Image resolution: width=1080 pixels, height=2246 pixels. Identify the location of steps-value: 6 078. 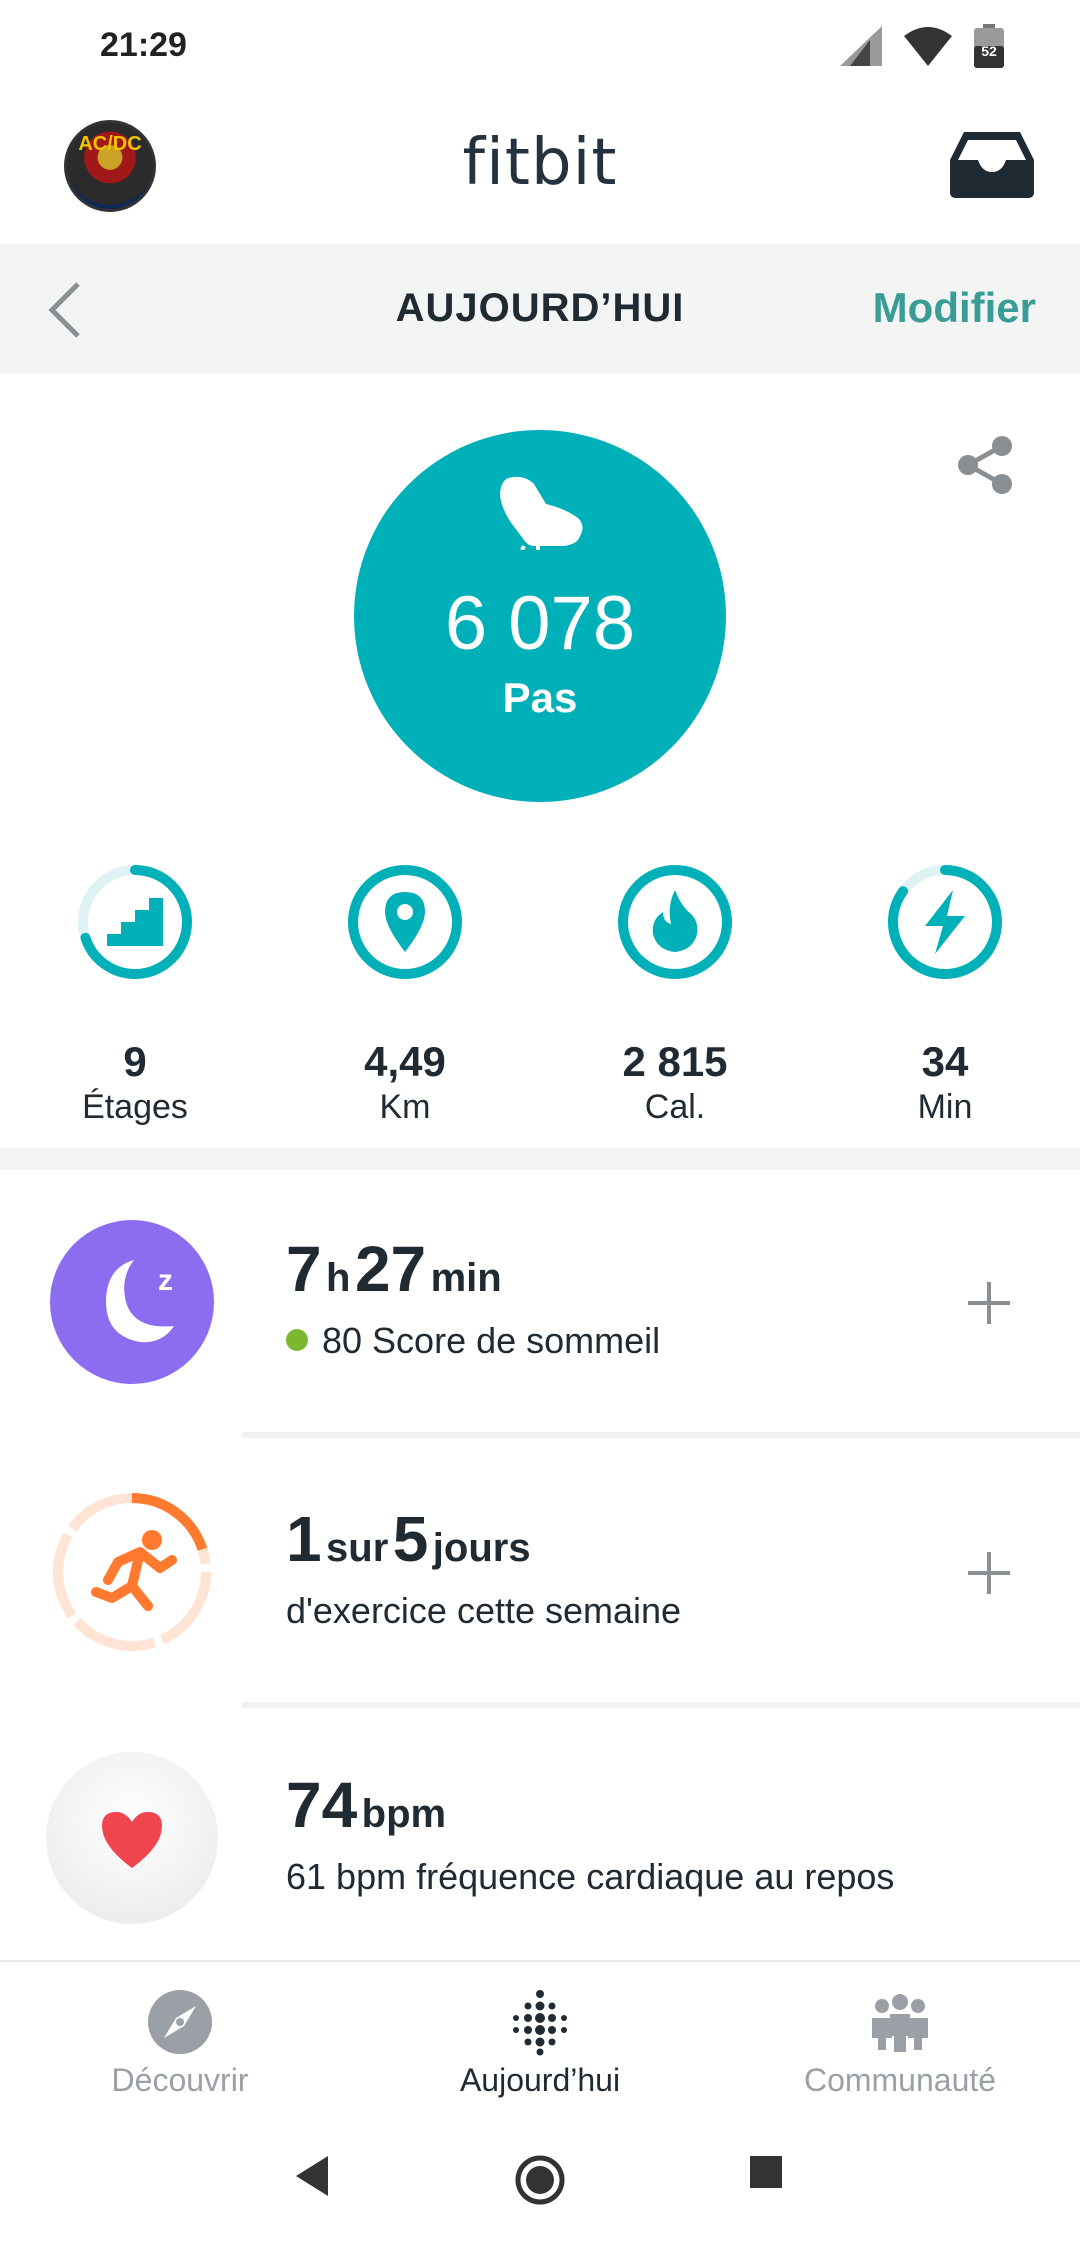
(540, 623).